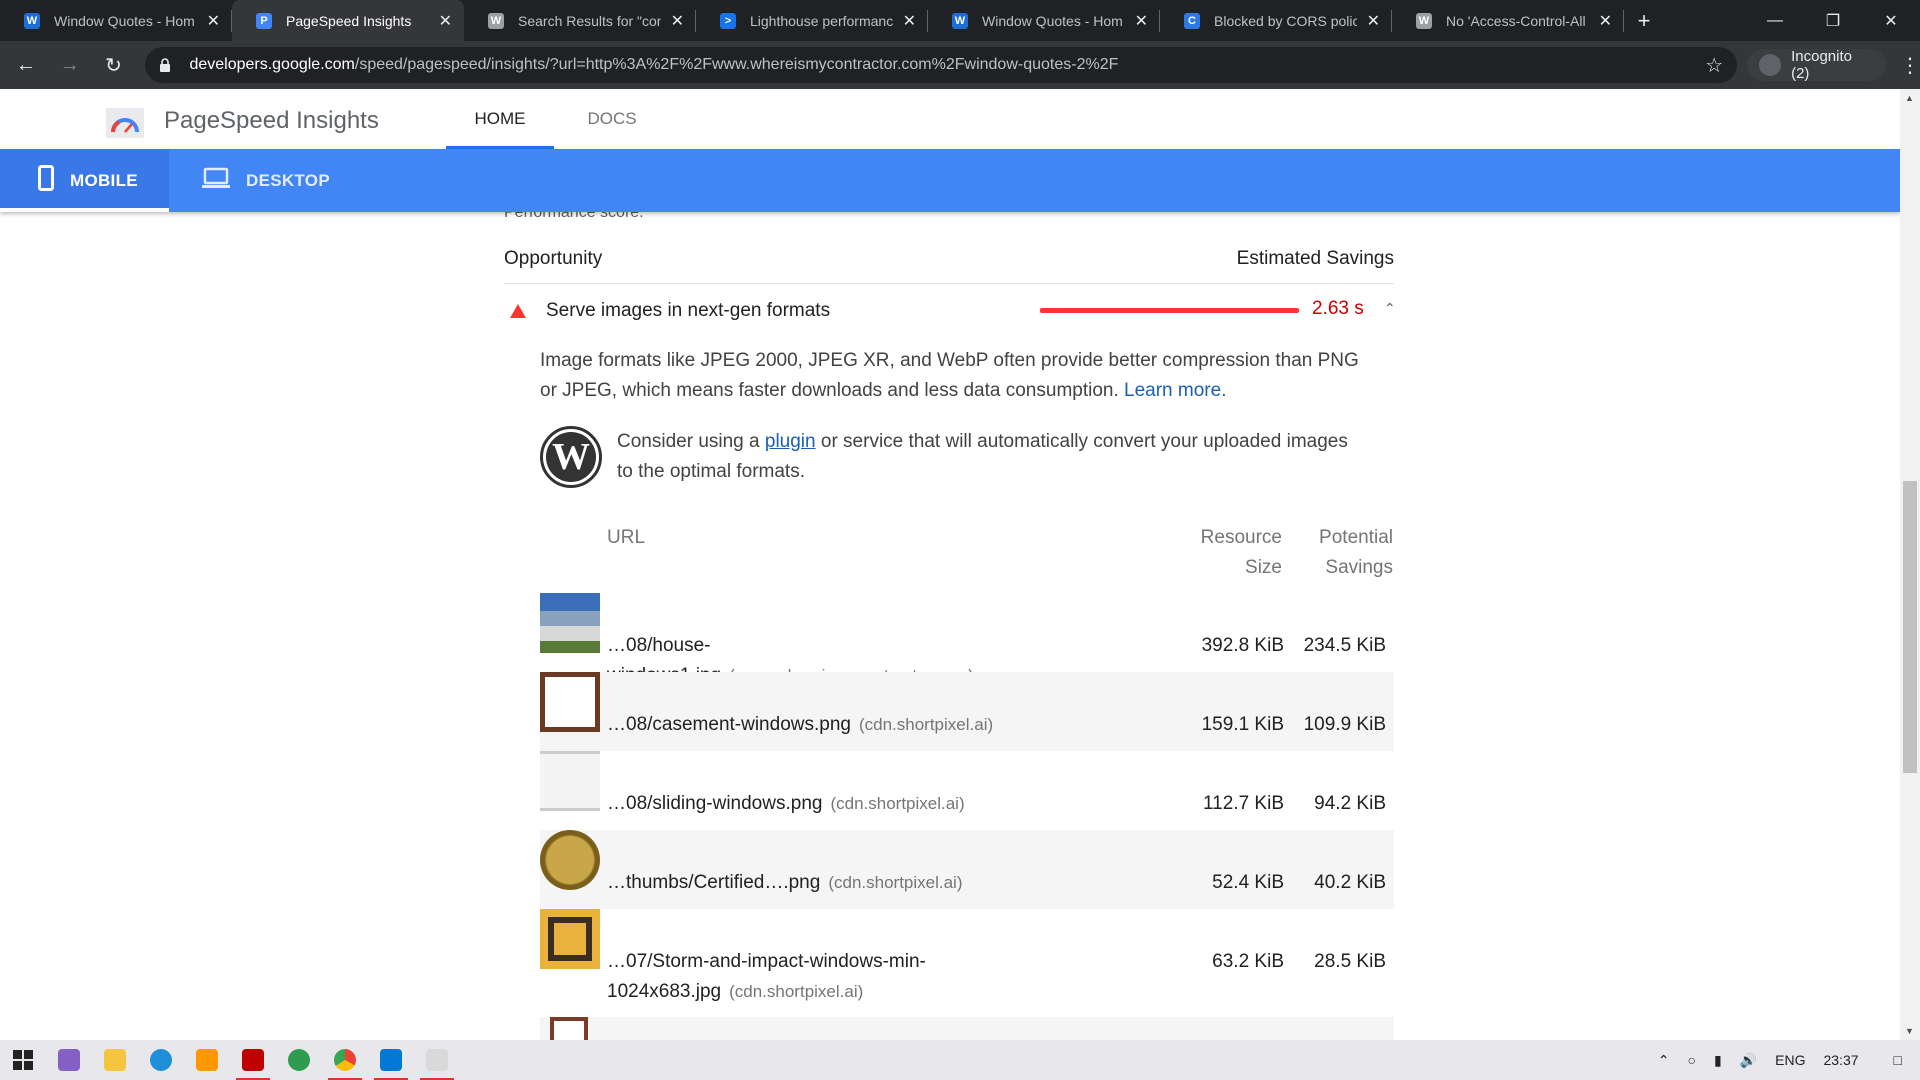  I want to click on clock: 23:37, so click(1840, 1060).